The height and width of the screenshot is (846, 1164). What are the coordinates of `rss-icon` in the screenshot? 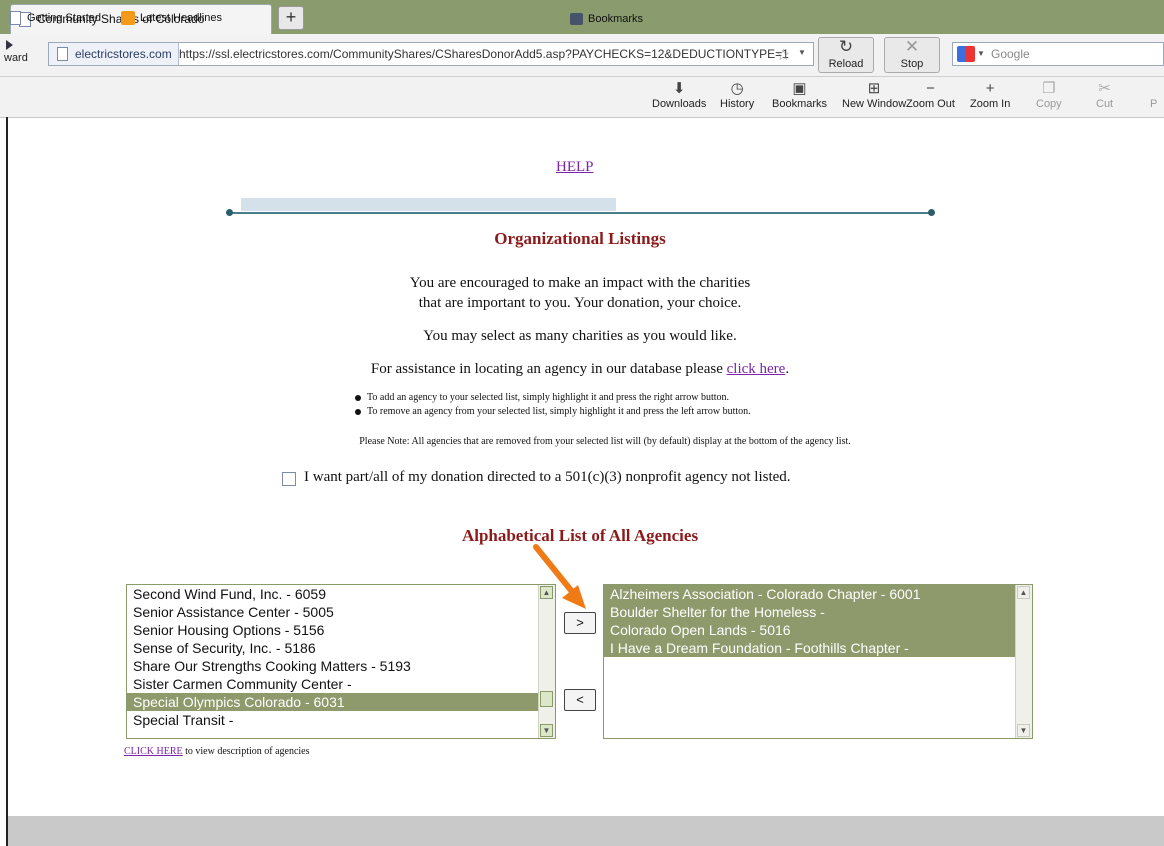 It's located at (128, 18).